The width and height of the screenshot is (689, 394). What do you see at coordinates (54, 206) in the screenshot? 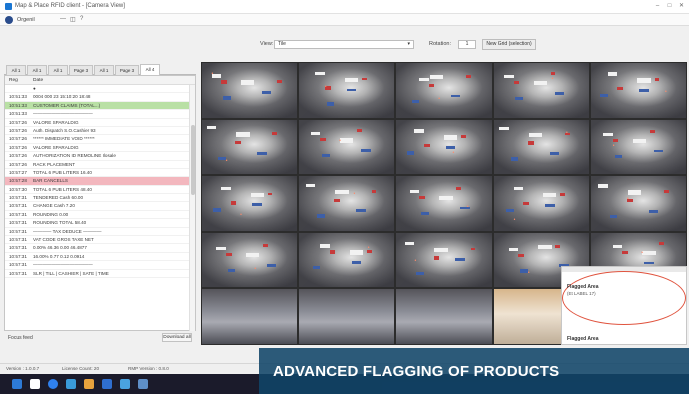
I see `journal-row-text: CHANGE Cash 7.20` at bounding box center [54, 206].